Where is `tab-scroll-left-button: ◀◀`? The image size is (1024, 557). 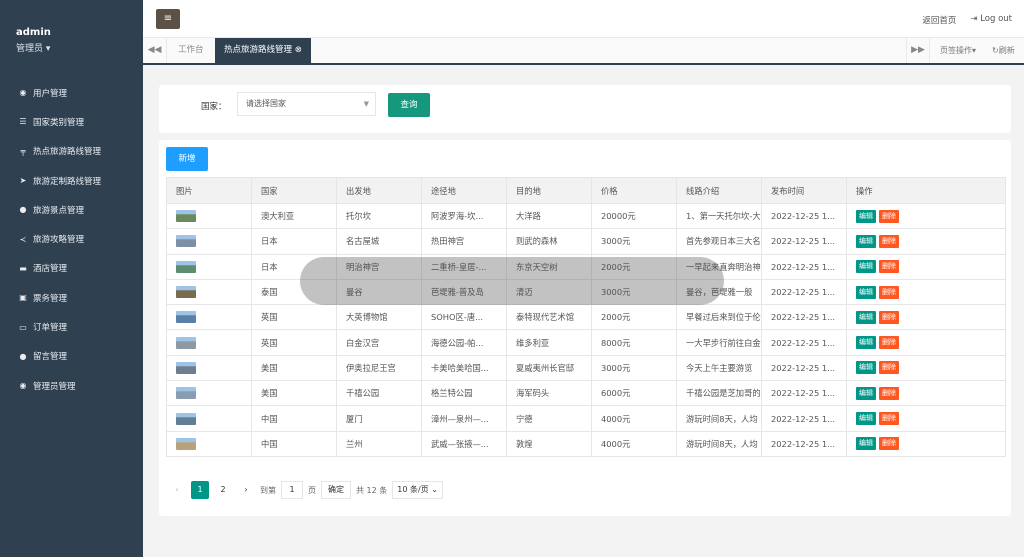 tab-scroll-left-button: ◀◀ is located at coordinates (155, 50).